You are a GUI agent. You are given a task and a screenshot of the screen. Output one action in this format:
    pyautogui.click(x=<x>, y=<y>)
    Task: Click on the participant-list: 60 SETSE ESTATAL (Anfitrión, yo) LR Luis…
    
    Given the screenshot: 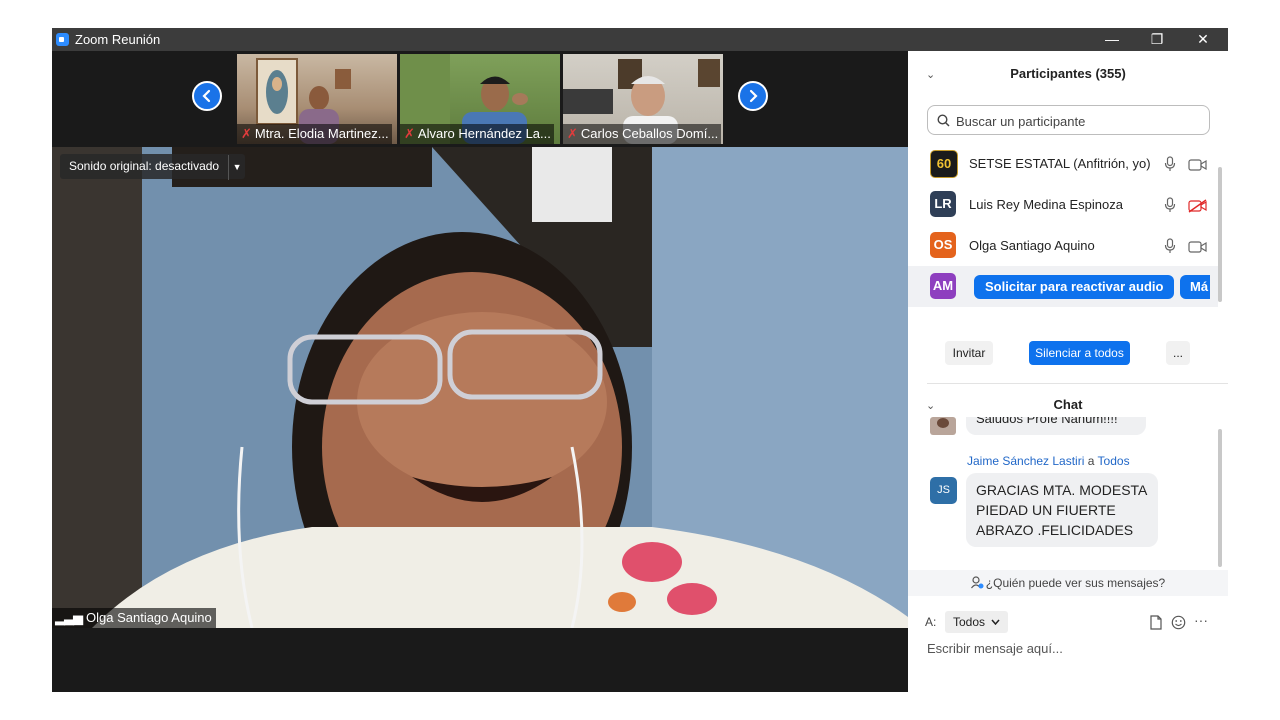 What is the action you would take?
    pyautogui.click(x=1063, y=225)
    